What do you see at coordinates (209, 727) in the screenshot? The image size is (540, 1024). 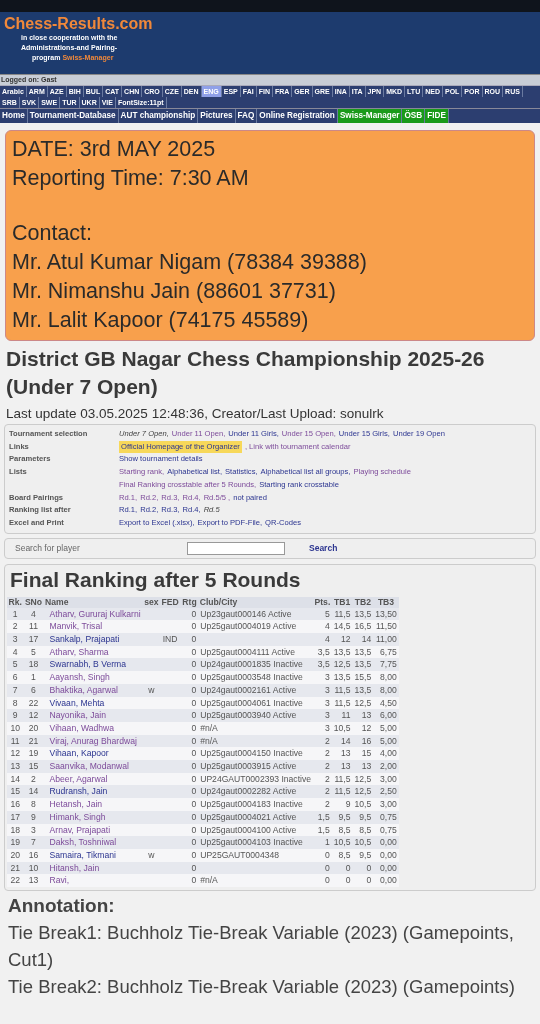 I see `table-cell: #n/A` at bounding box center [209, 727].